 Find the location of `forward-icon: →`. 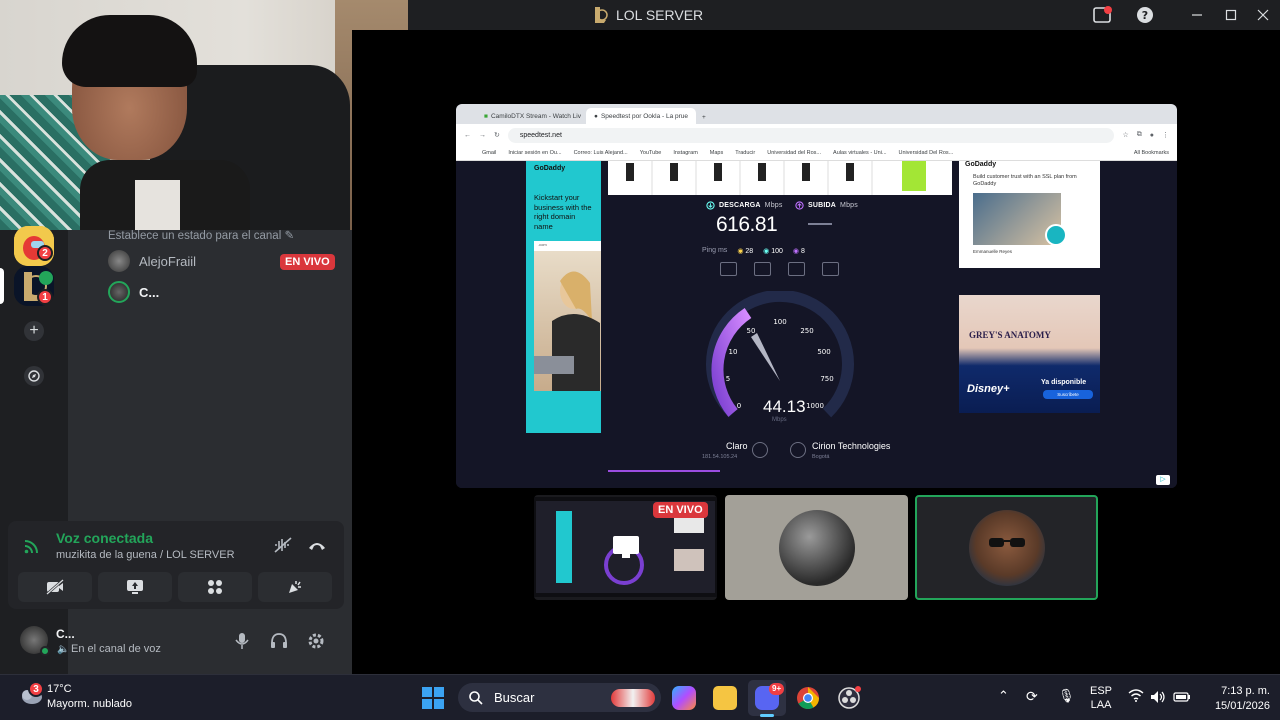

forward-icon: → is located at coordinates (482, 135).